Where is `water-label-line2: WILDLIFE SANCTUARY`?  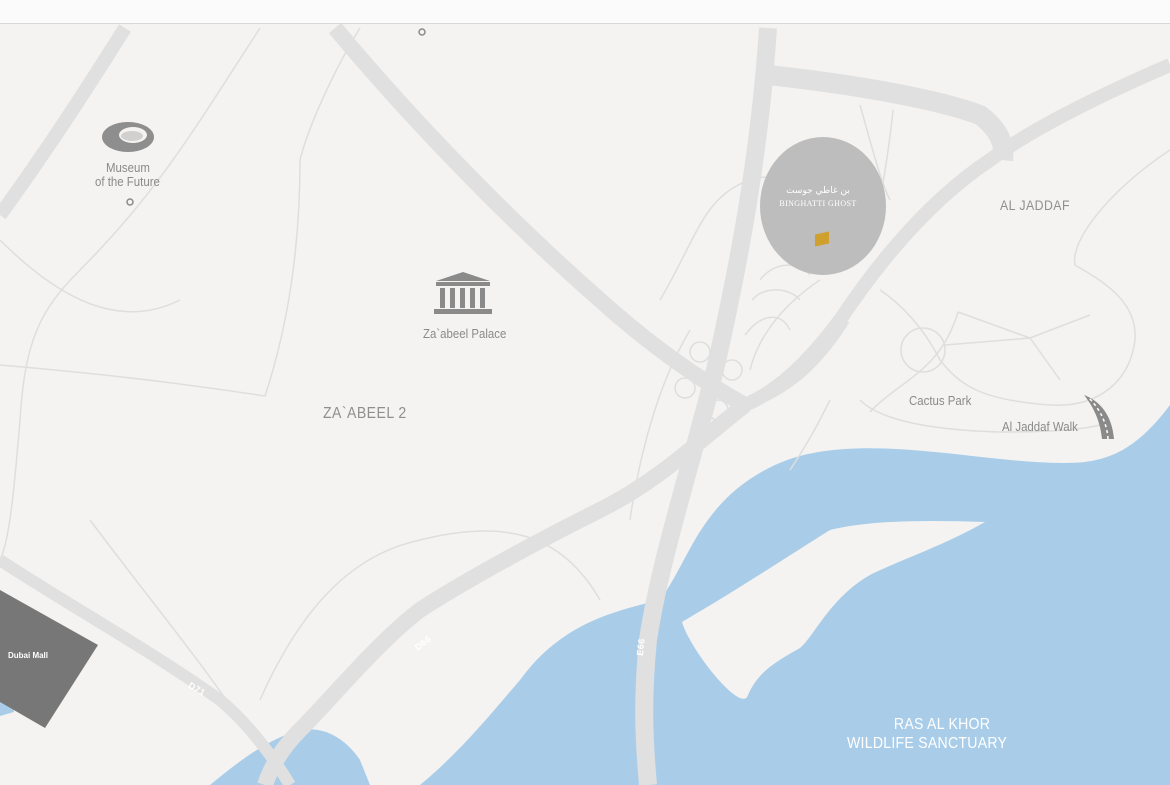 water-label-line2: WILDLIFE SANCTUARY is located at coordinates (927, 743).